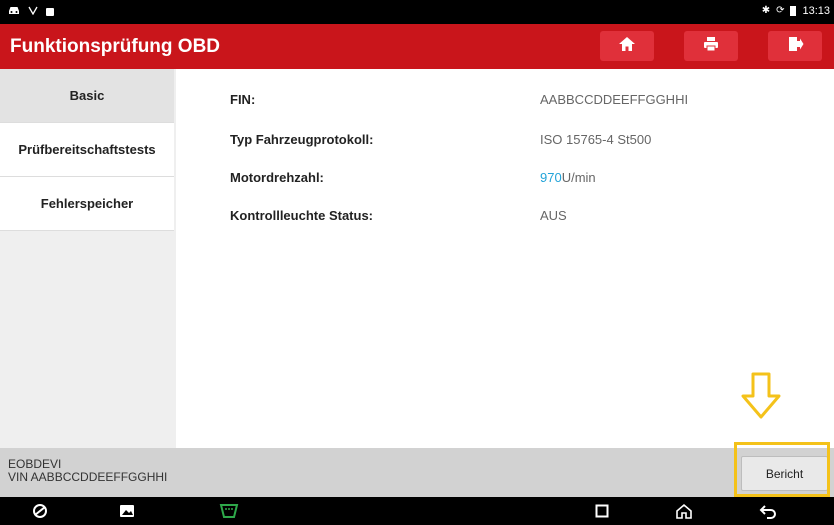  I want to click on sidebar-item-label: Prüfbereitschaftstests, so click(87, 149).